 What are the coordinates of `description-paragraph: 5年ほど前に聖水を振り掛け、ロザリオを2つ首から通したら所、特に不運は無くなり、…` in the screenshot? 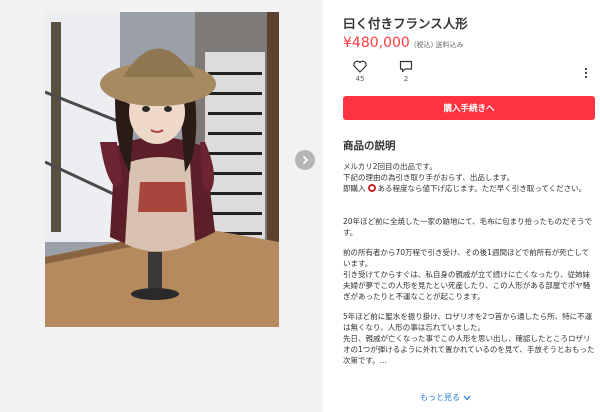 It's located at (468, 322).